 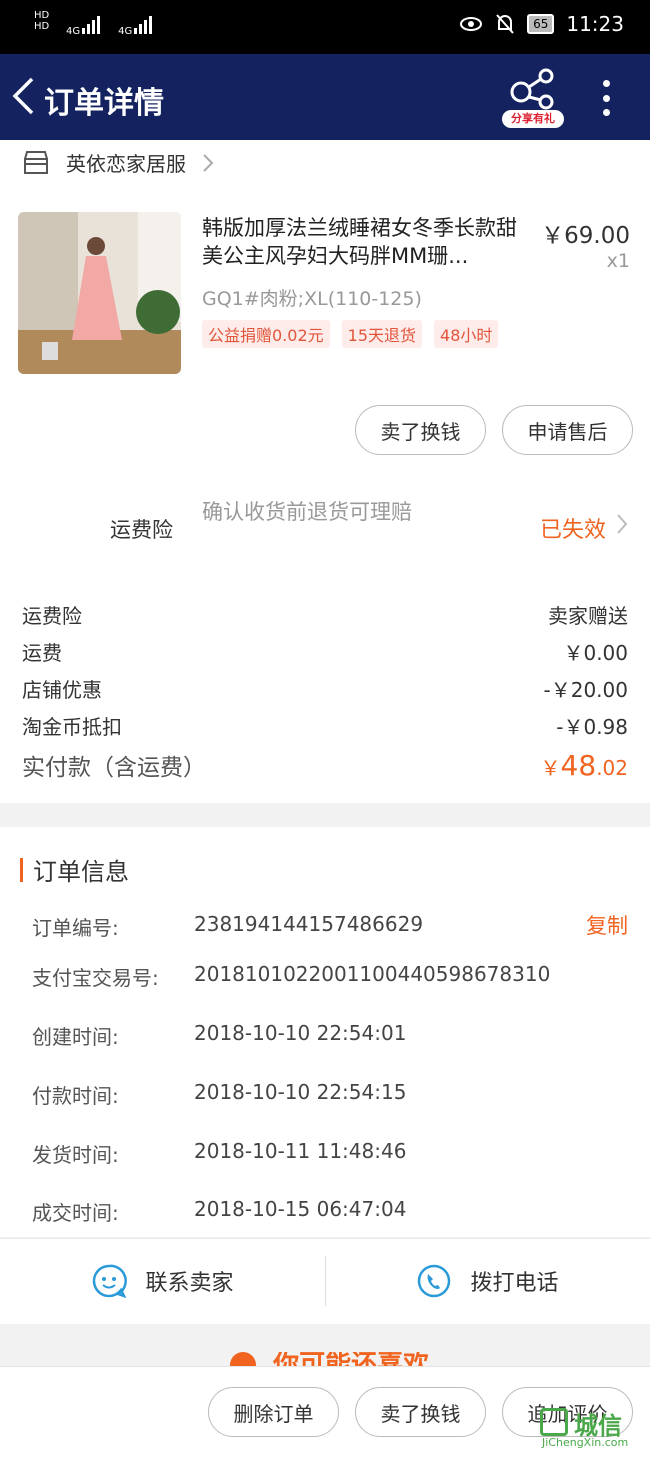 I want to click on hd-indicators: HD HD, so click(x=41, y=21).